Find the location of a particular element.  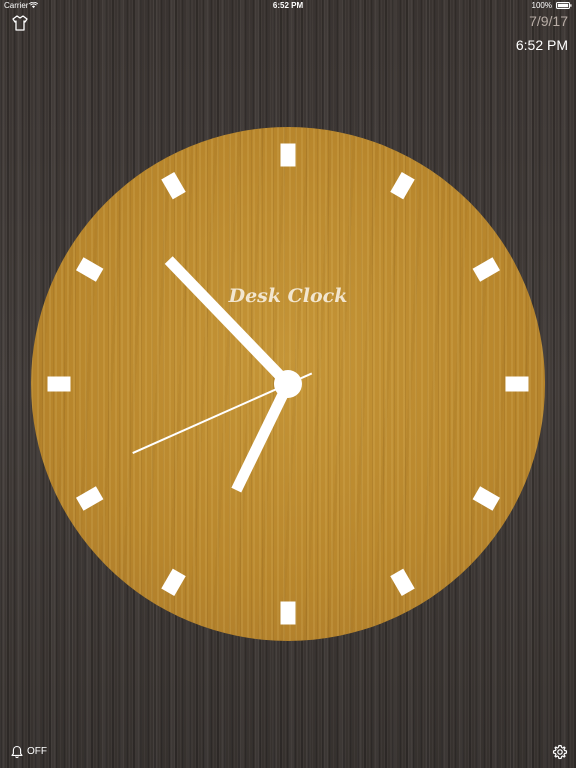

brand-label: Desk Clock is located at coordinates (288, 296).